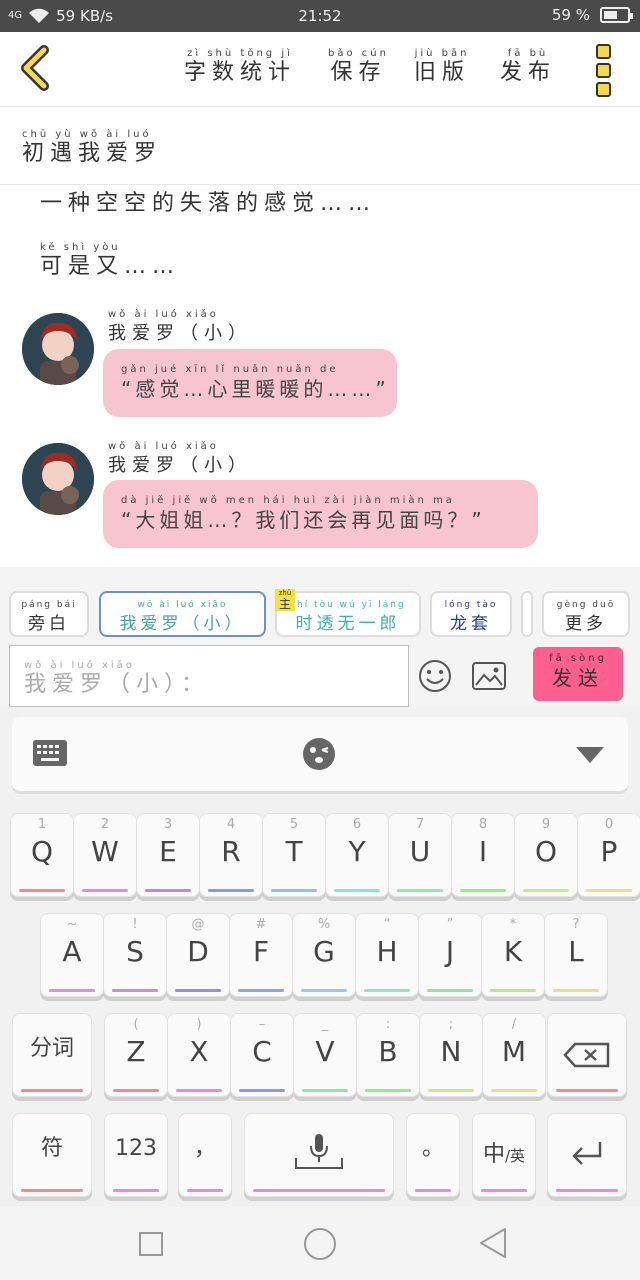 The image size is (640, 1280). Describe the element at coordinates (168, 855) in the screenshot. I see `key-e: 3E` at that location.